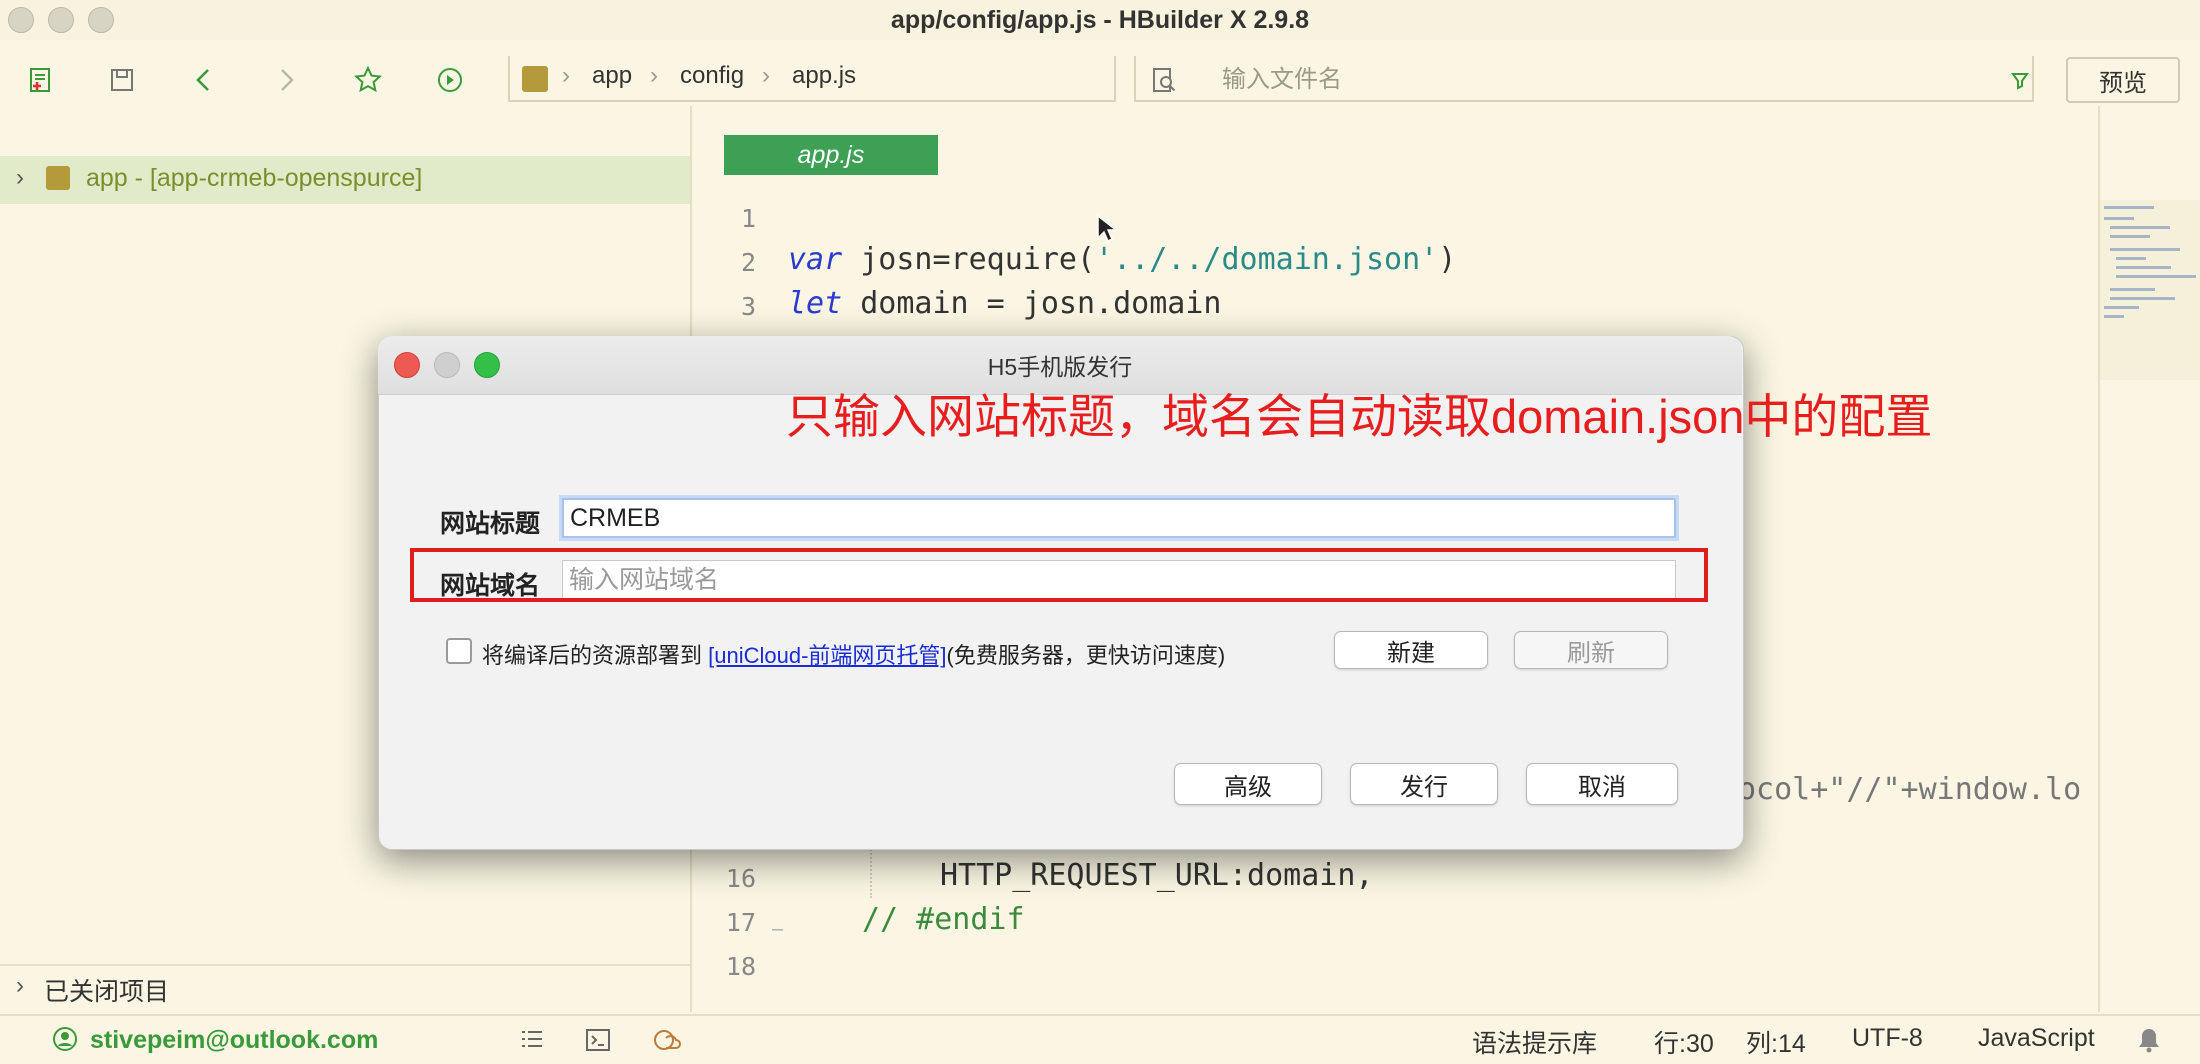 The image size is (2200, 1064). I want to click on line-number: 18, so click(740, 966).